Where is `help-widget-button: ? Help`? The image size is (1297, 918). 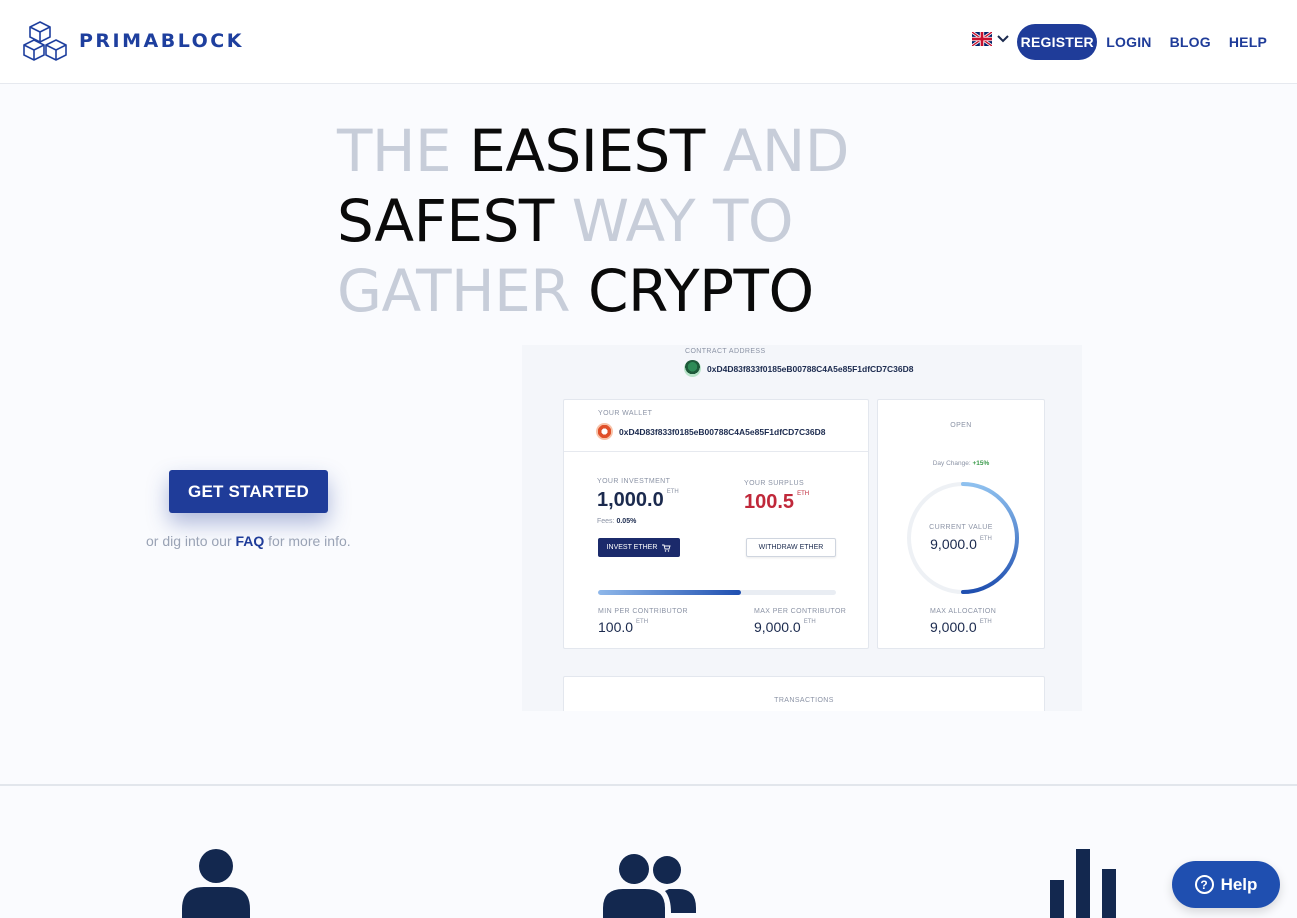
help-widget-button: ? Help is located at coordinates (1226, 884).